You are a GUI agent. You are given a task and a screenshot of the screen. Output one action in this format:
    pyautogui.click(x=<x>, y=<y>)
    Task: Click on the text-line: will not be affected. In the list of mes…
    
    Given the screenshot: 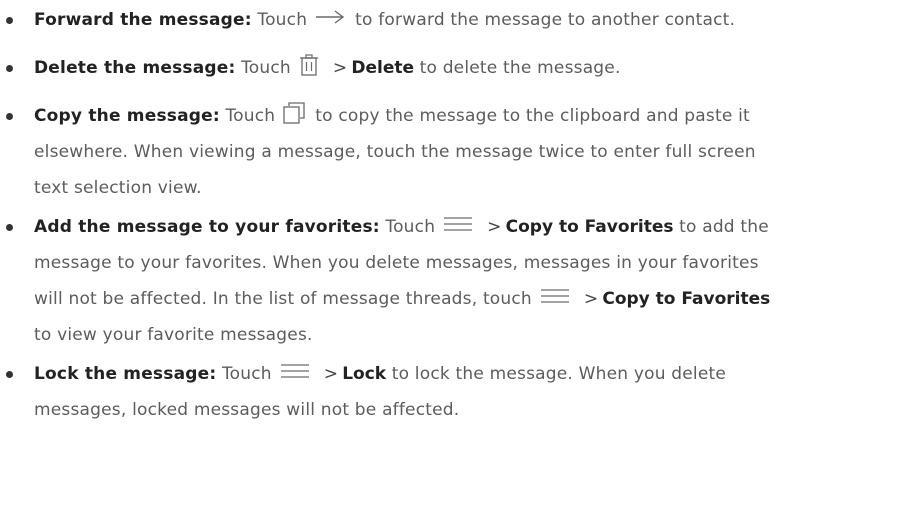 What is the action you would take?
    pyautogui.click(x=475, y=299)
    